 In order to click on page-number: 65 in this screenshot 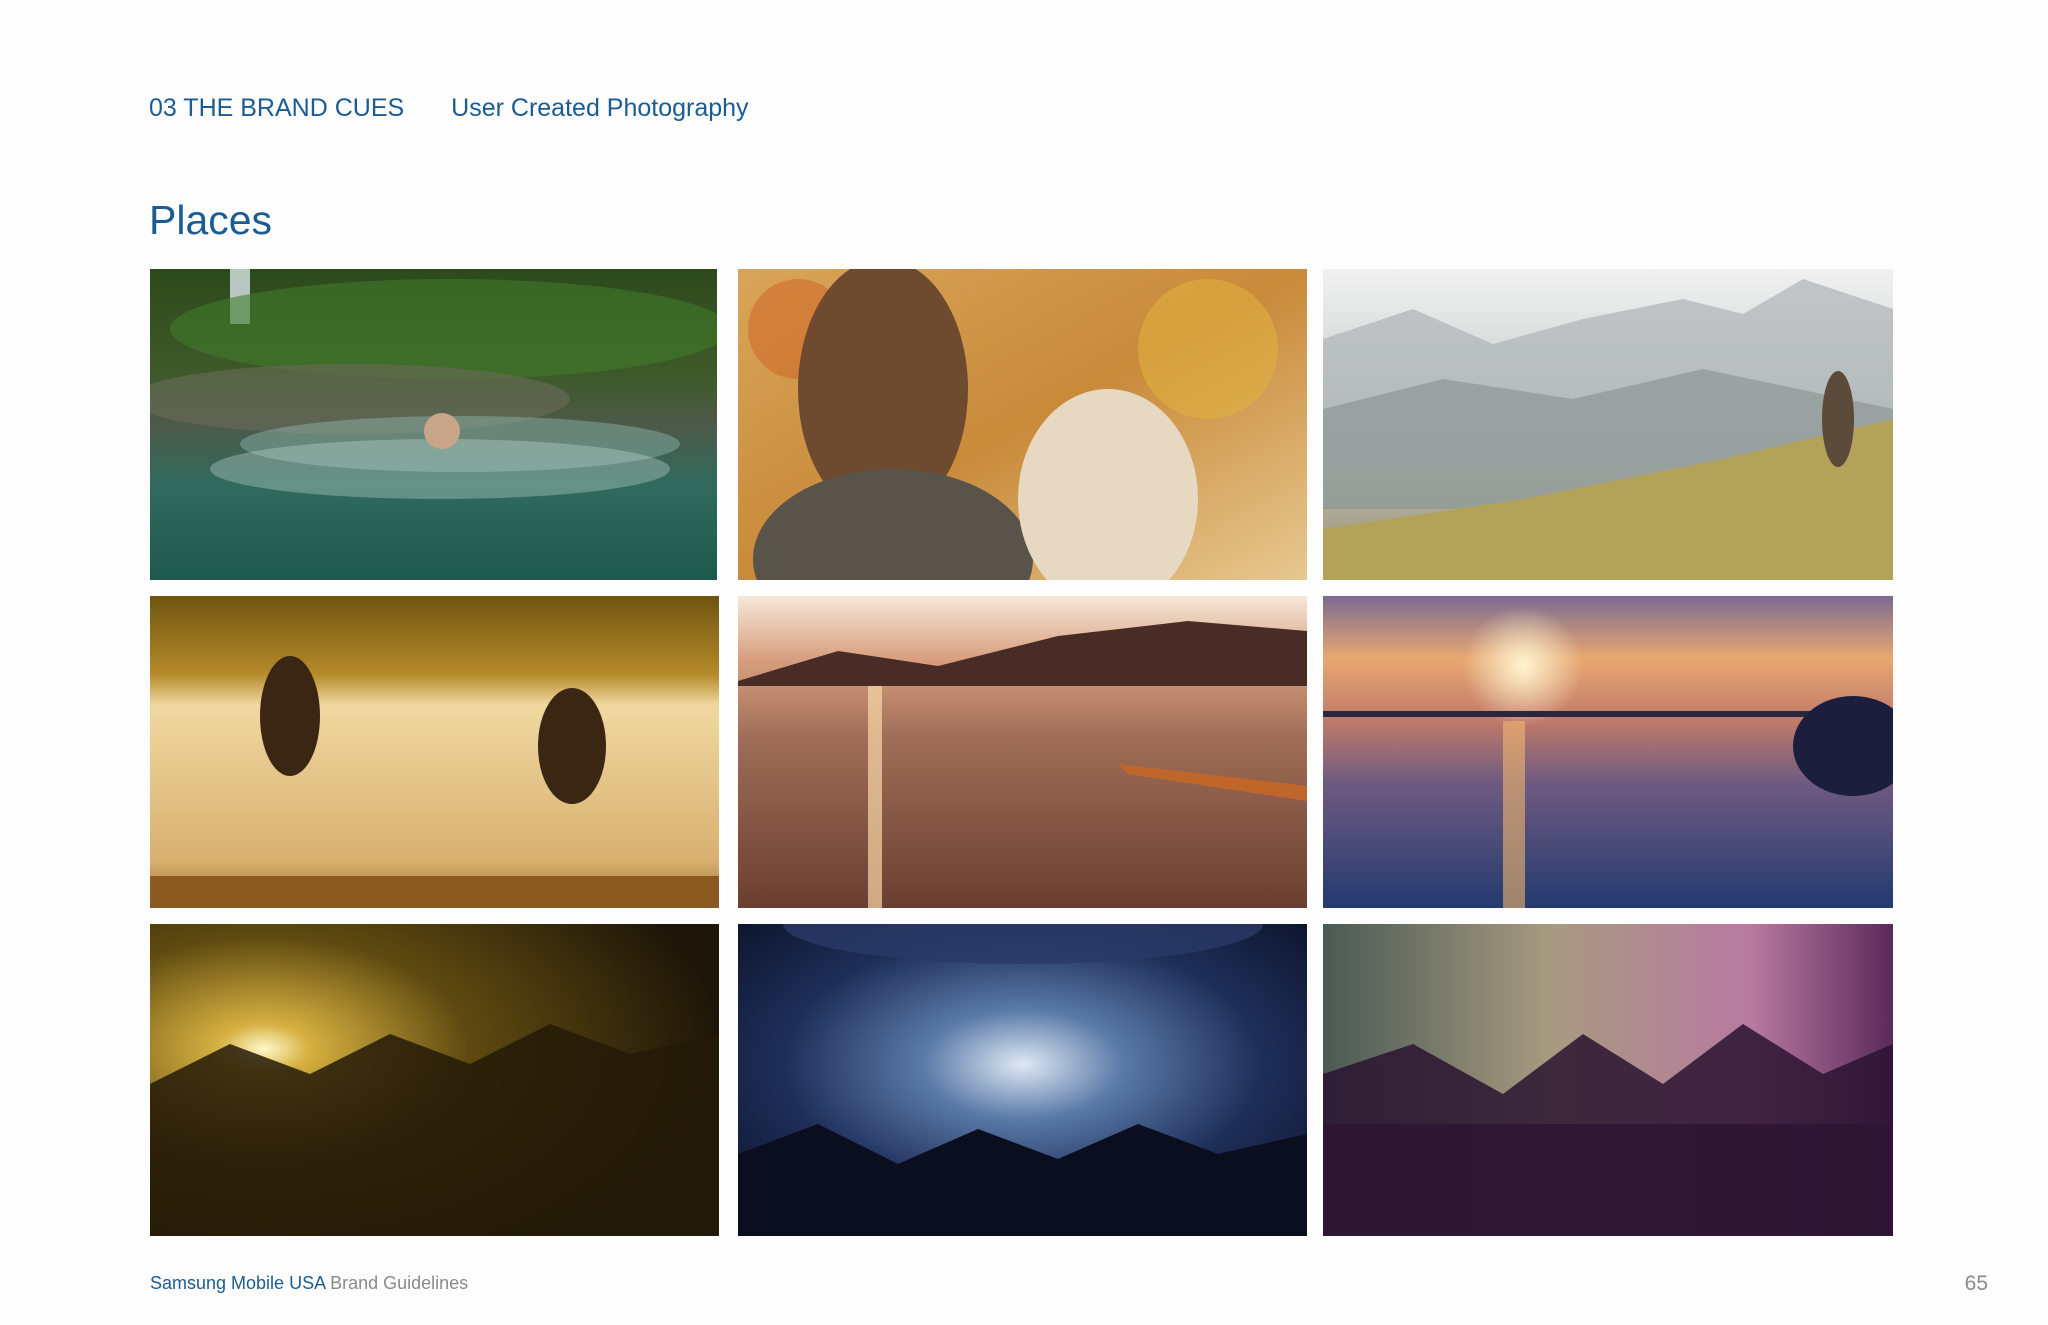, I will do `click(1976, 1283)`.